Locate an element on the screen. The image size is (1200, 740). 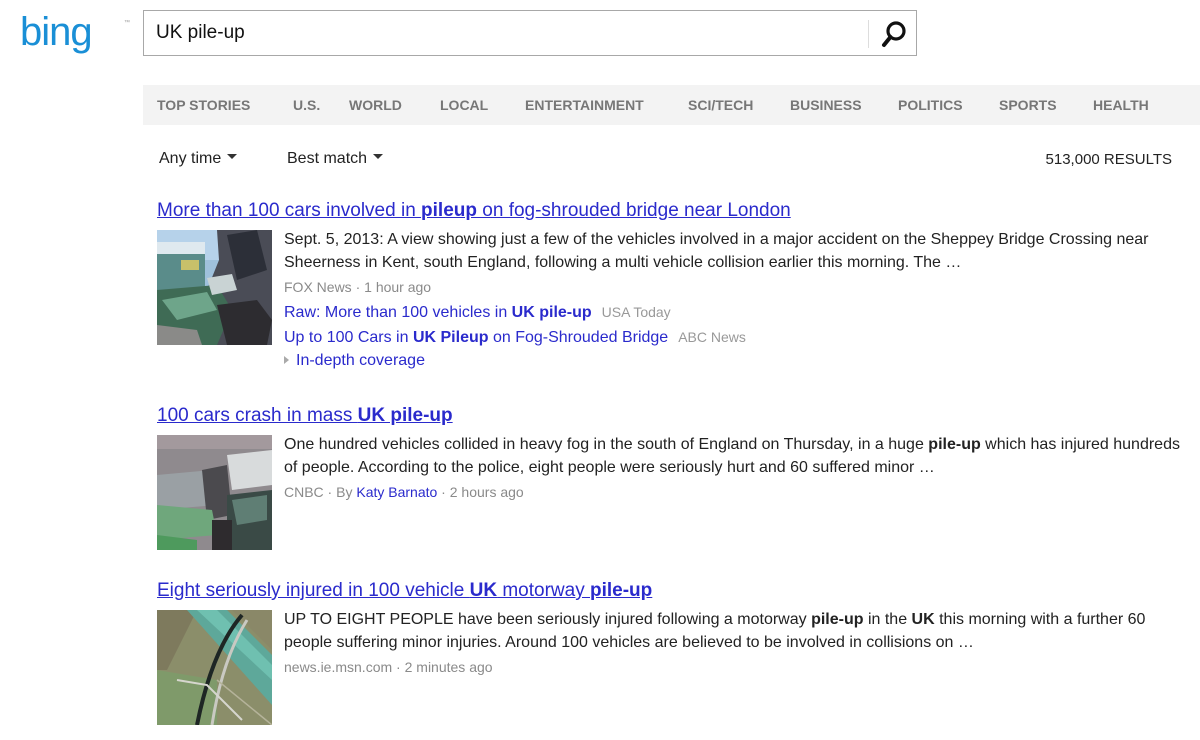
title-highlight: UK pile-up is located at coordinates (405, 415).